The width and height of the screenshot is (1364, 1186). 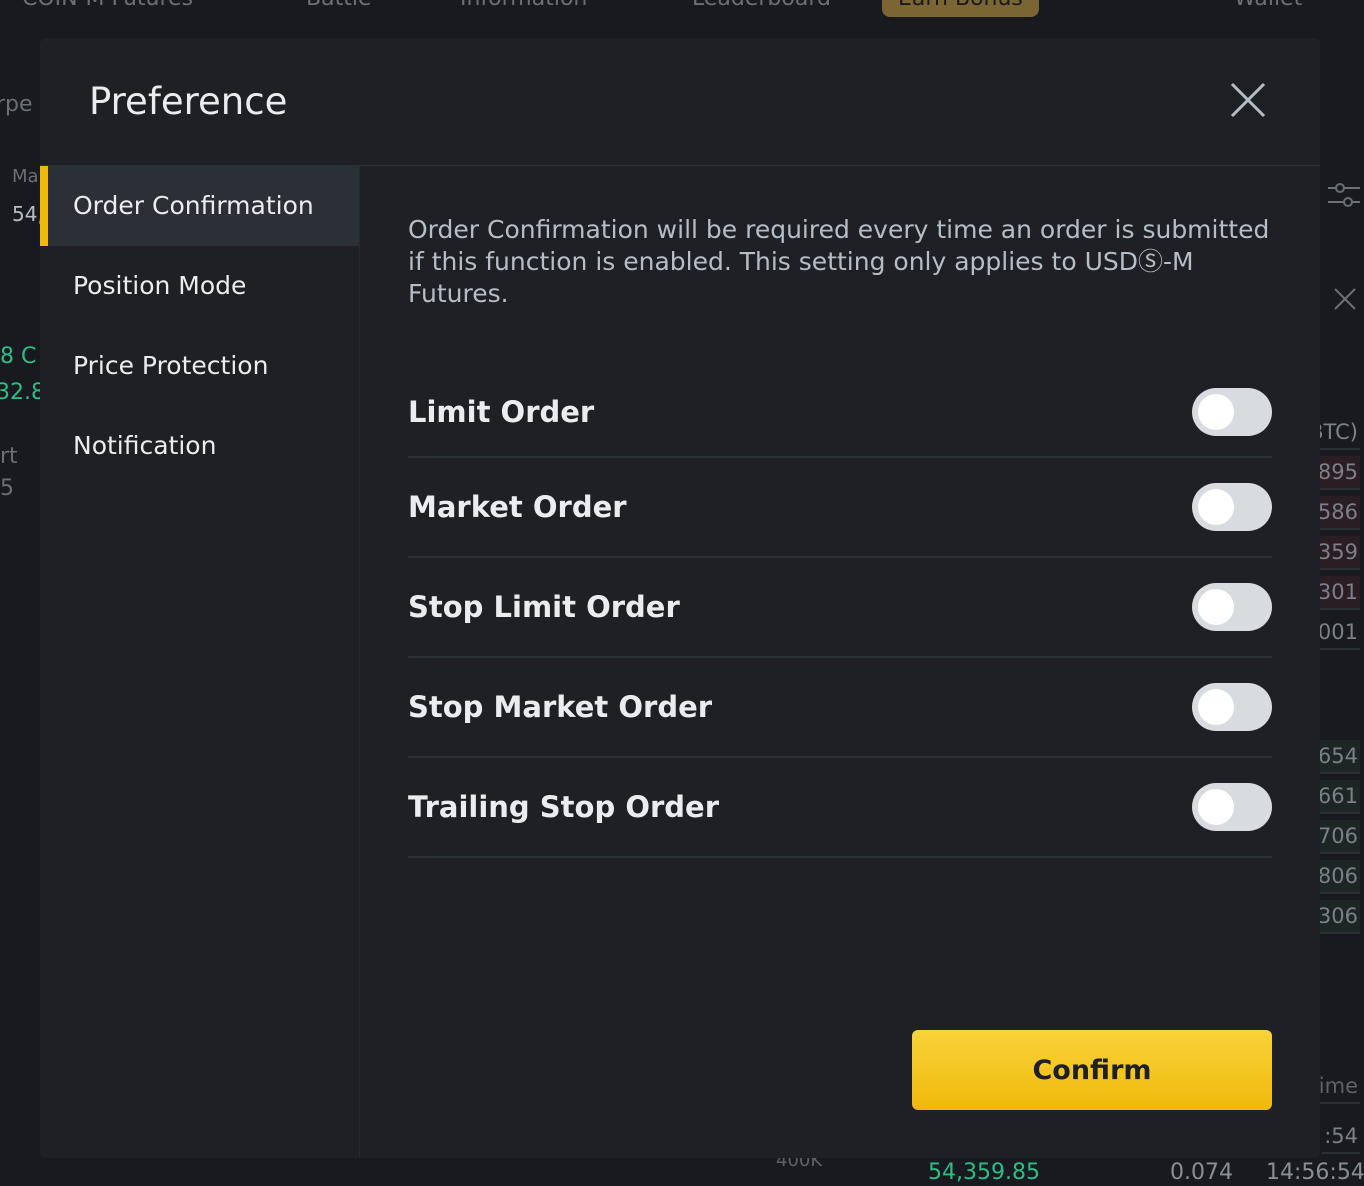 I want to click on bg-value: 586, so click(x=1337, y=513).